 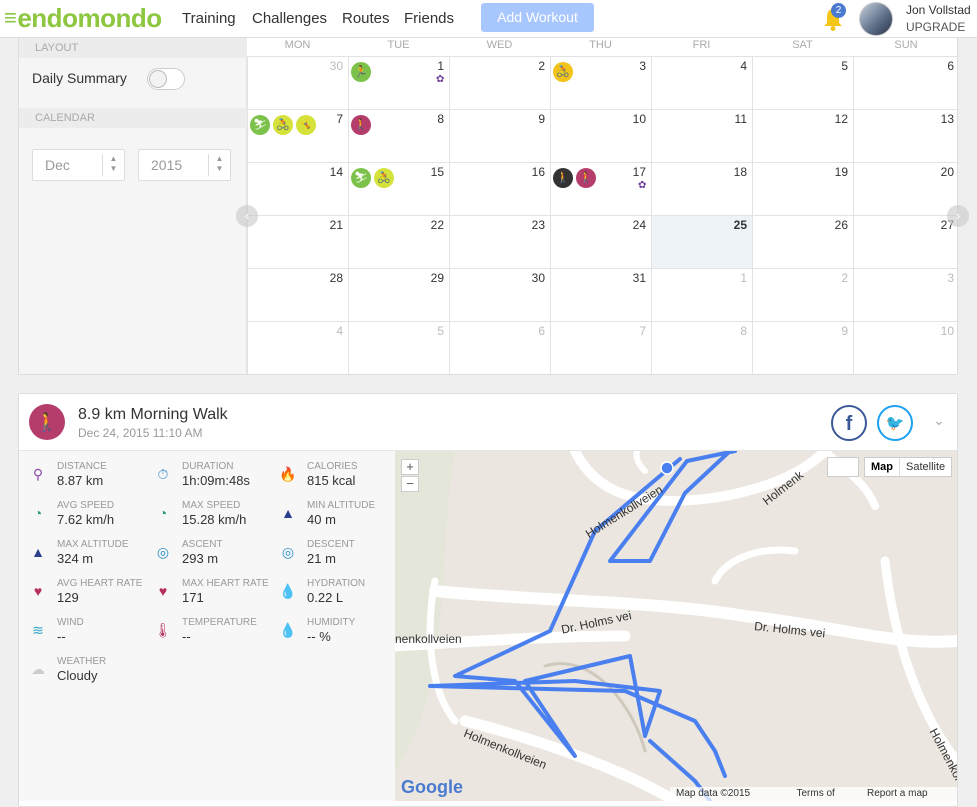 I want to click on month-select: Dec ▲ ▼, so click(x=78, y=165).